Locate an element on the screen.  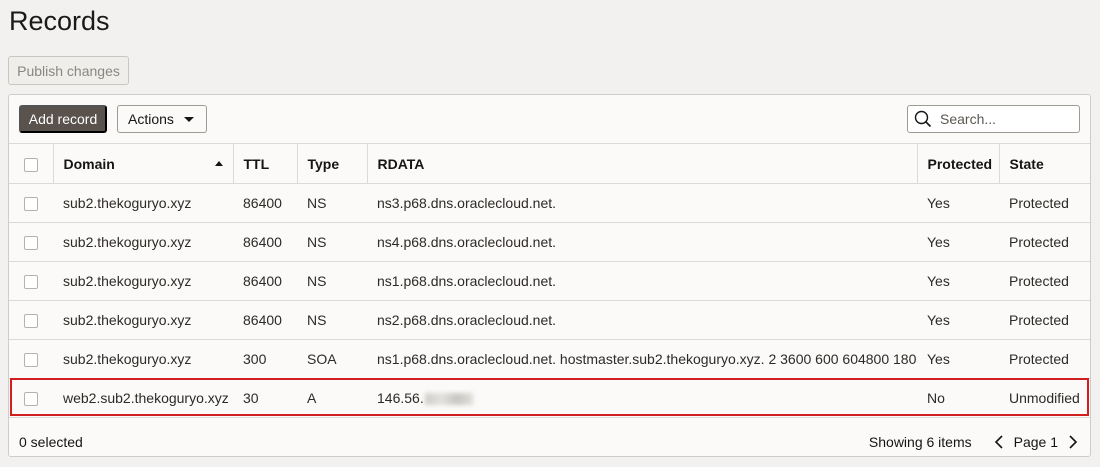
cell-ttl: 300 is located at coordinates (265, 359).